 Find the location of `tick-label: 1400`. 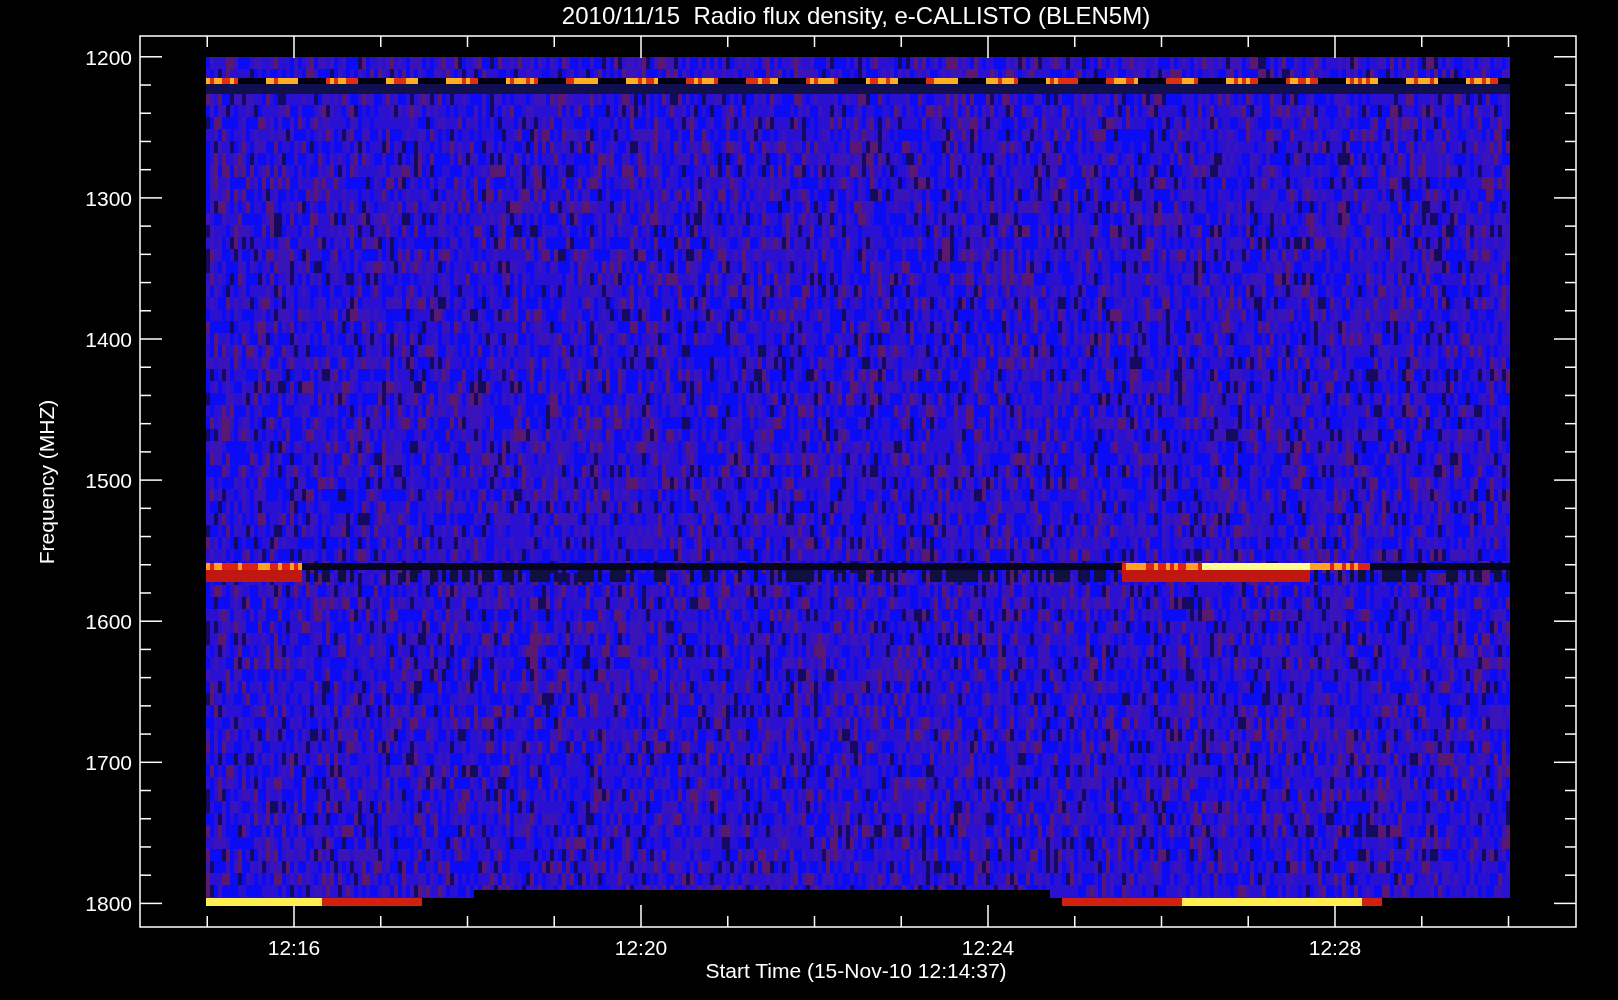

tick-label: 1400 is located at coordinates (108, 339).